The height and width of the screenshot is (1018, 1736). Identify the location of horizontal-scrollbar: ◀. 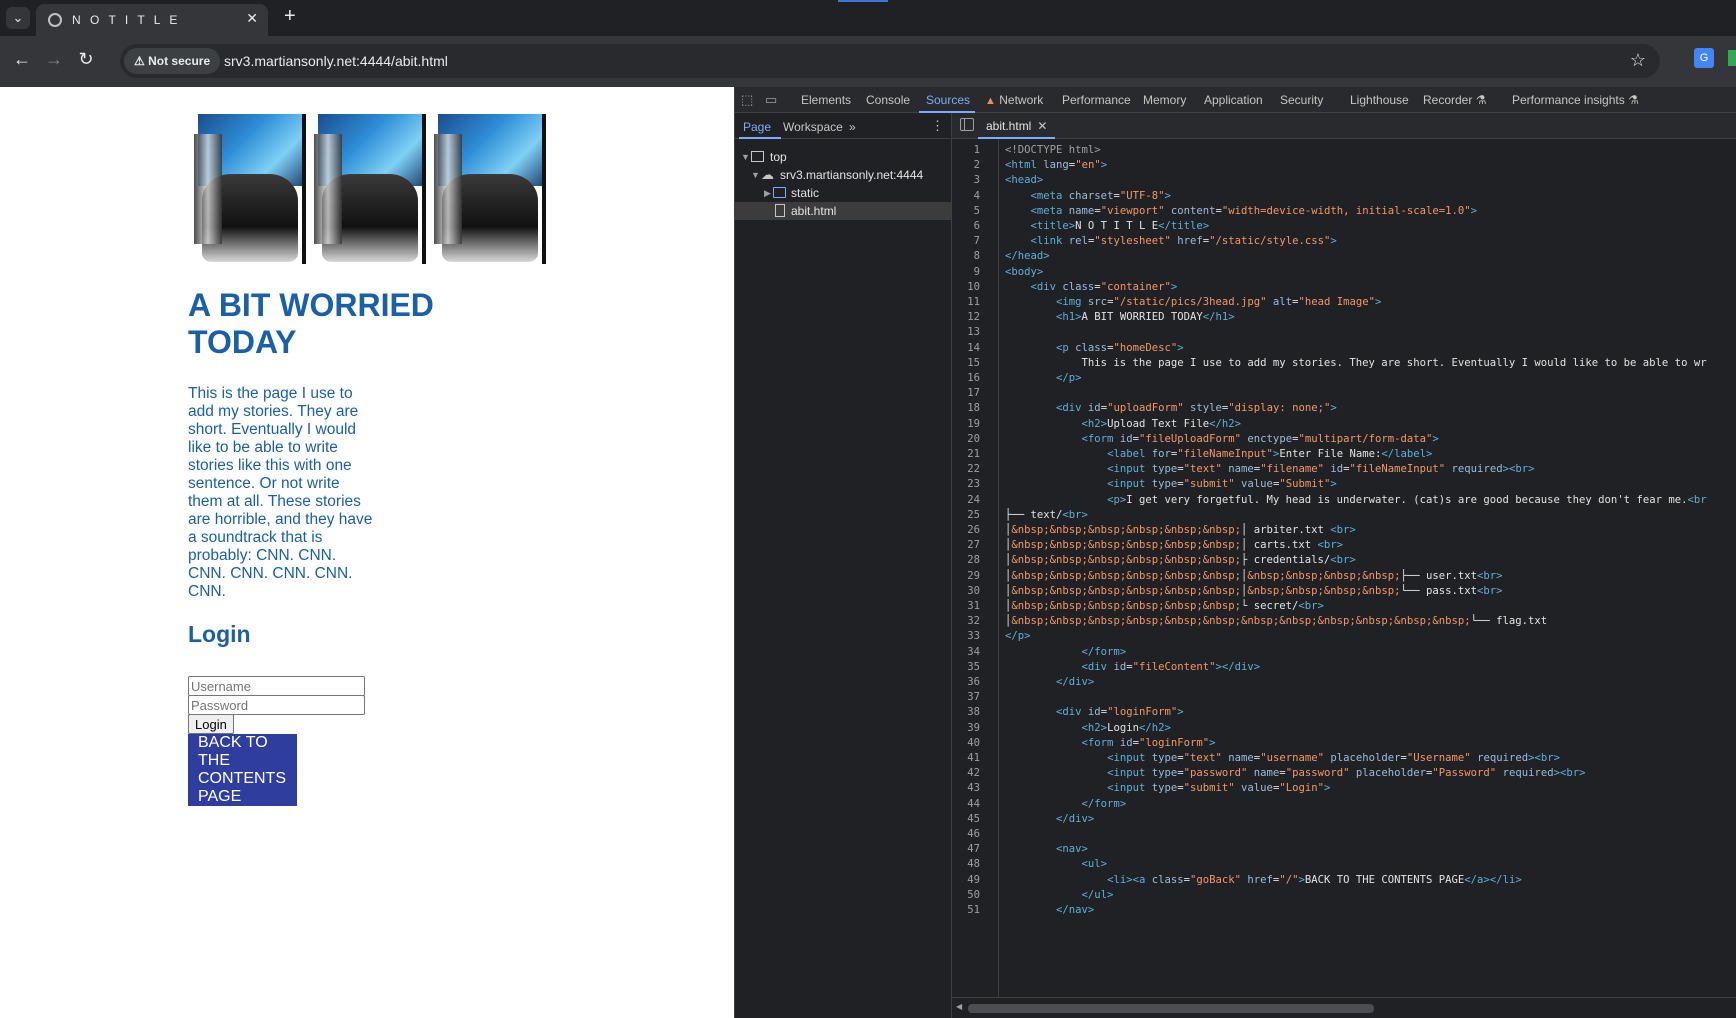
(1344, 1007).